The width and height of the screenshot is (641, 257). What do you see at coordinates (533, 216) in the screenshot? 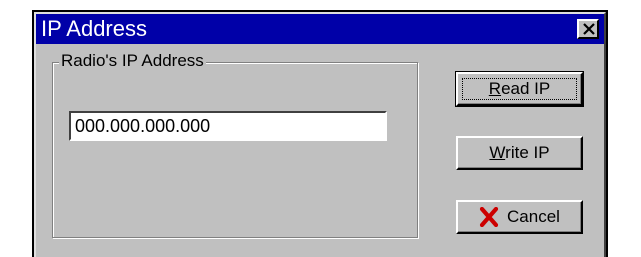
I see `cancel-label: Cancel` at bounding box center [533, 216].